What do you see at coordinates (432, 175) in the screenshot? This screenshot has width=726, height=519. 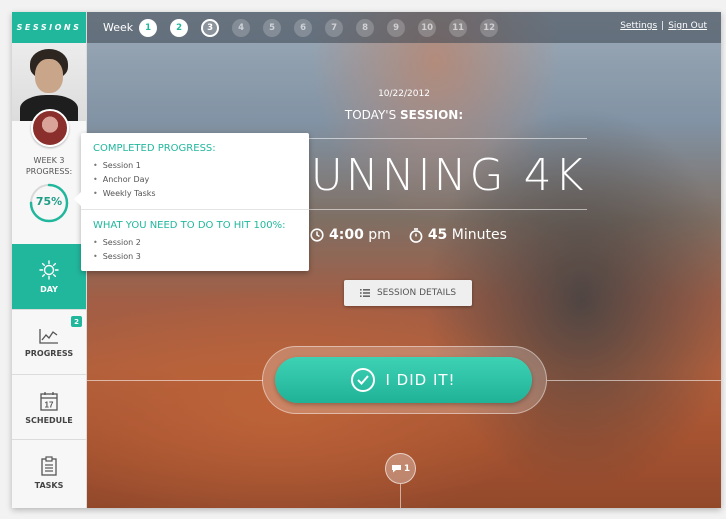 I see `session-title: RUNNING 4K` at bounding box center [432, 175].